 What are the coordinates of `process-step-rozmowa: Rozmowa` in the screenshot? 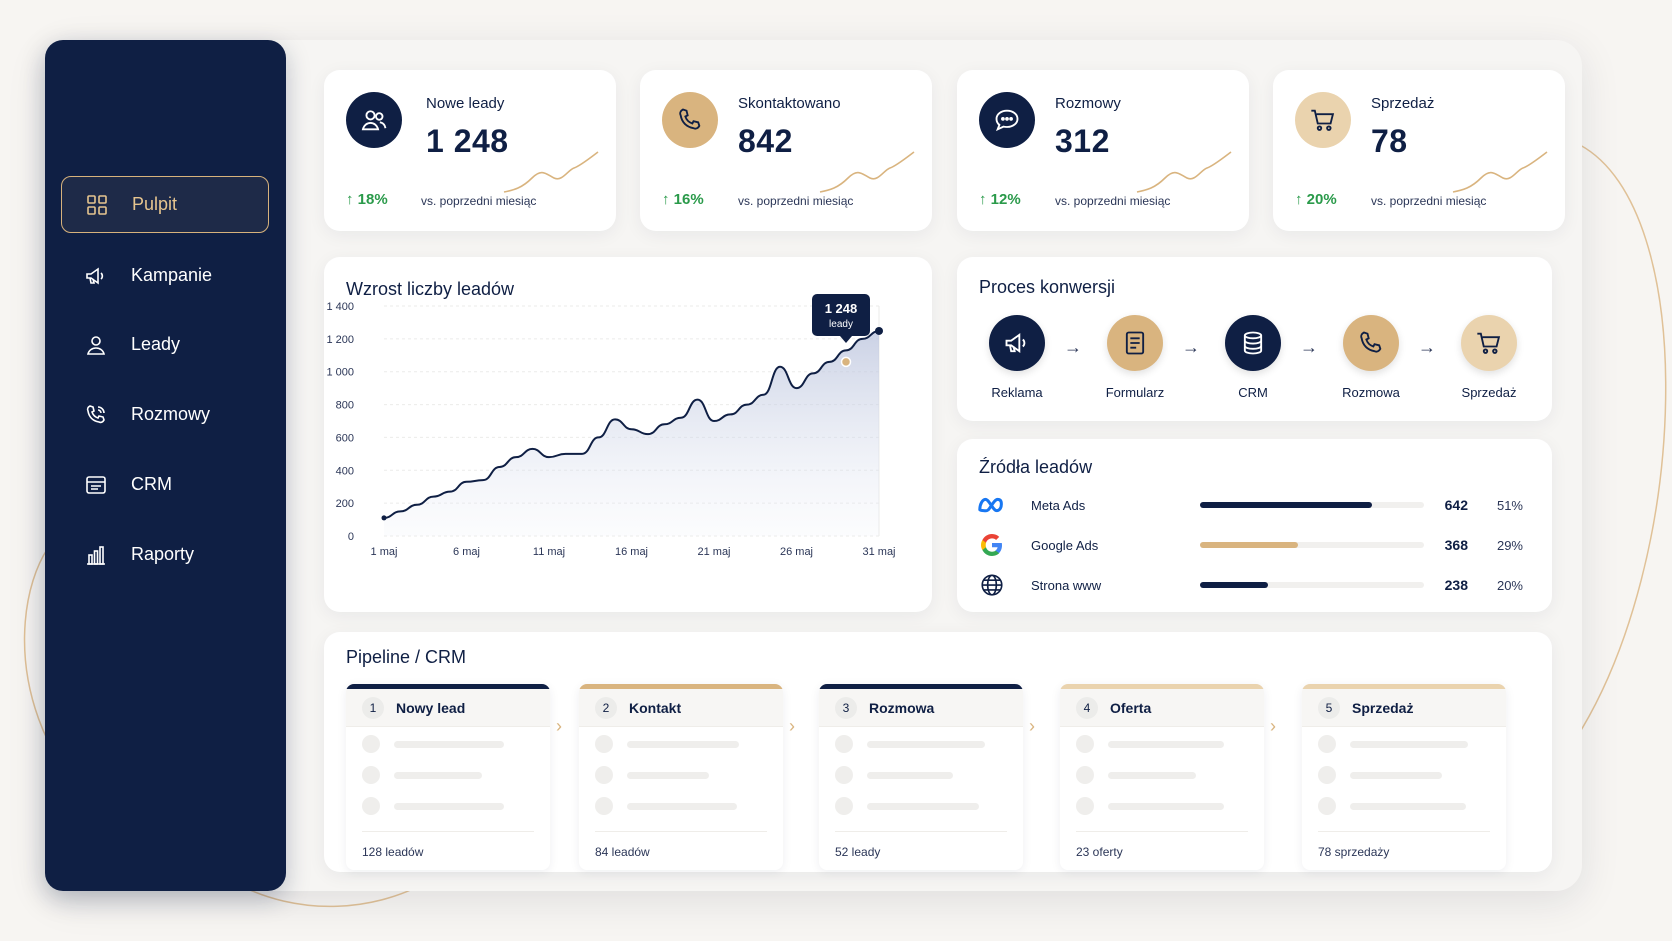 It's located at (1371, 357).